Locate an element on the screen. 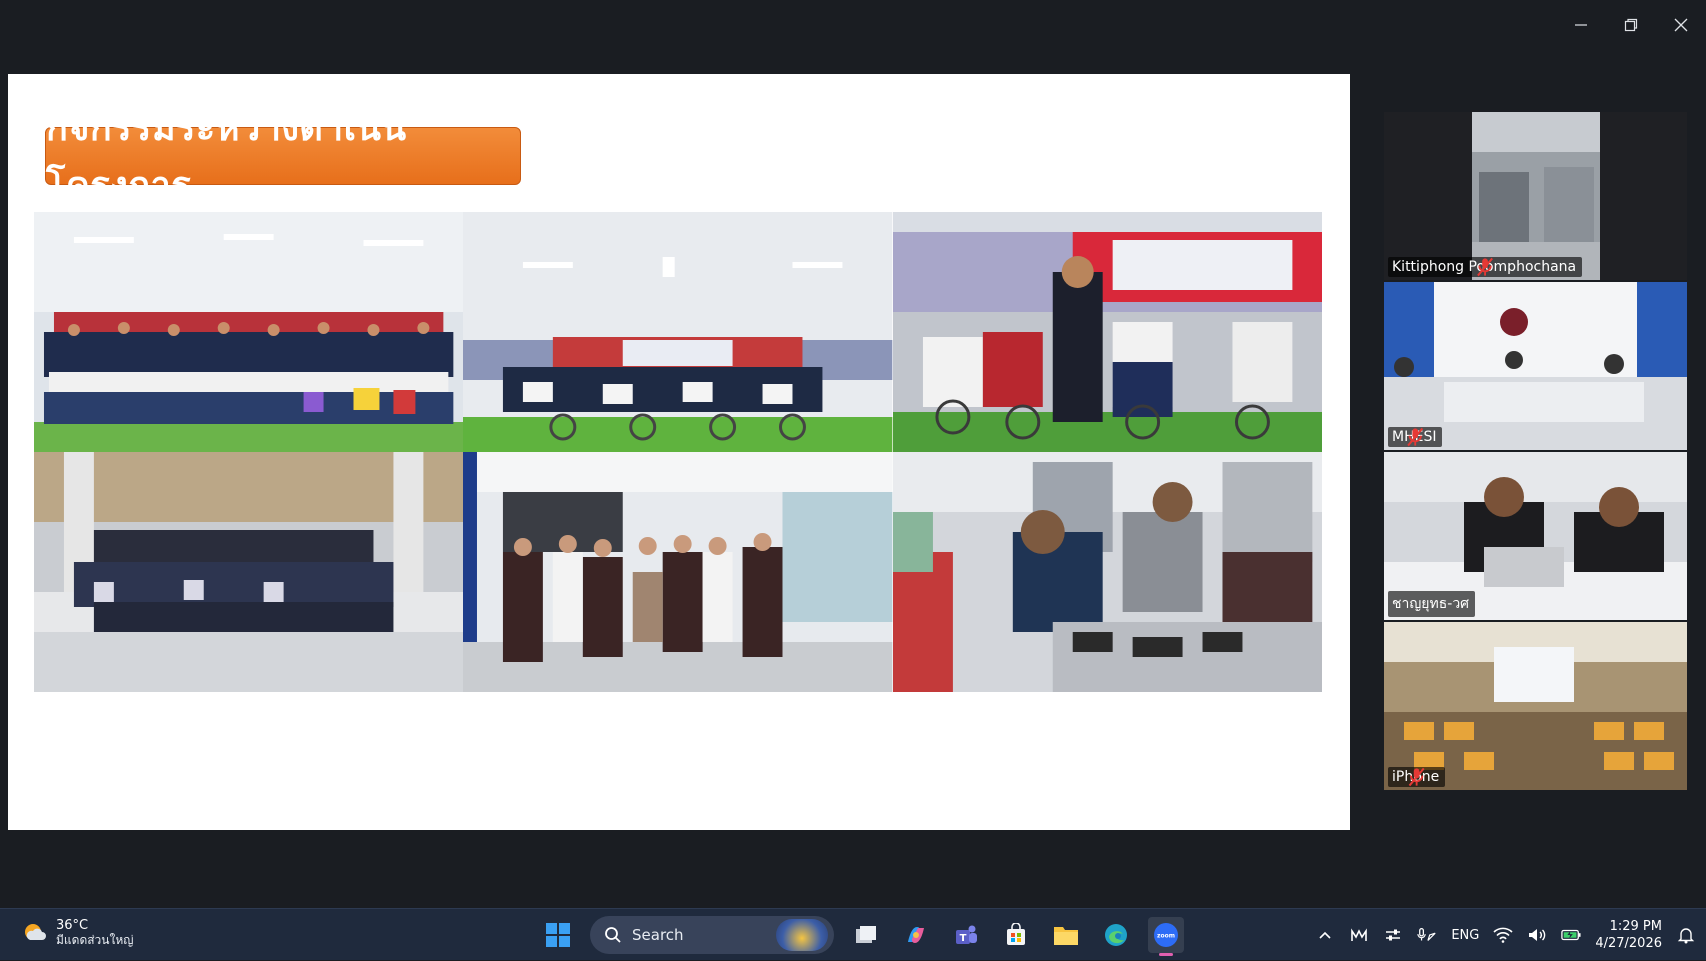  svg-text: T is located at coordinates (963, 938).